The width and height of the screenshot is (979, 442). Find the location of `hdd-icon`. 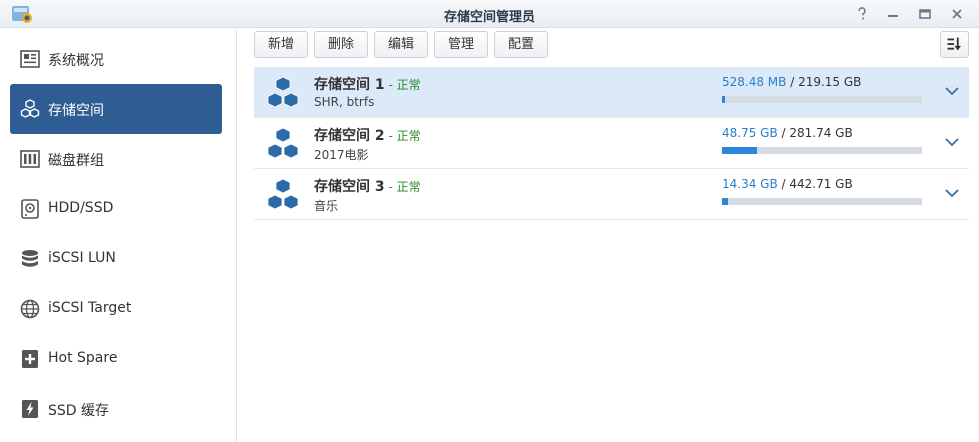

hdd-icon is located at coordinates (30, 209).